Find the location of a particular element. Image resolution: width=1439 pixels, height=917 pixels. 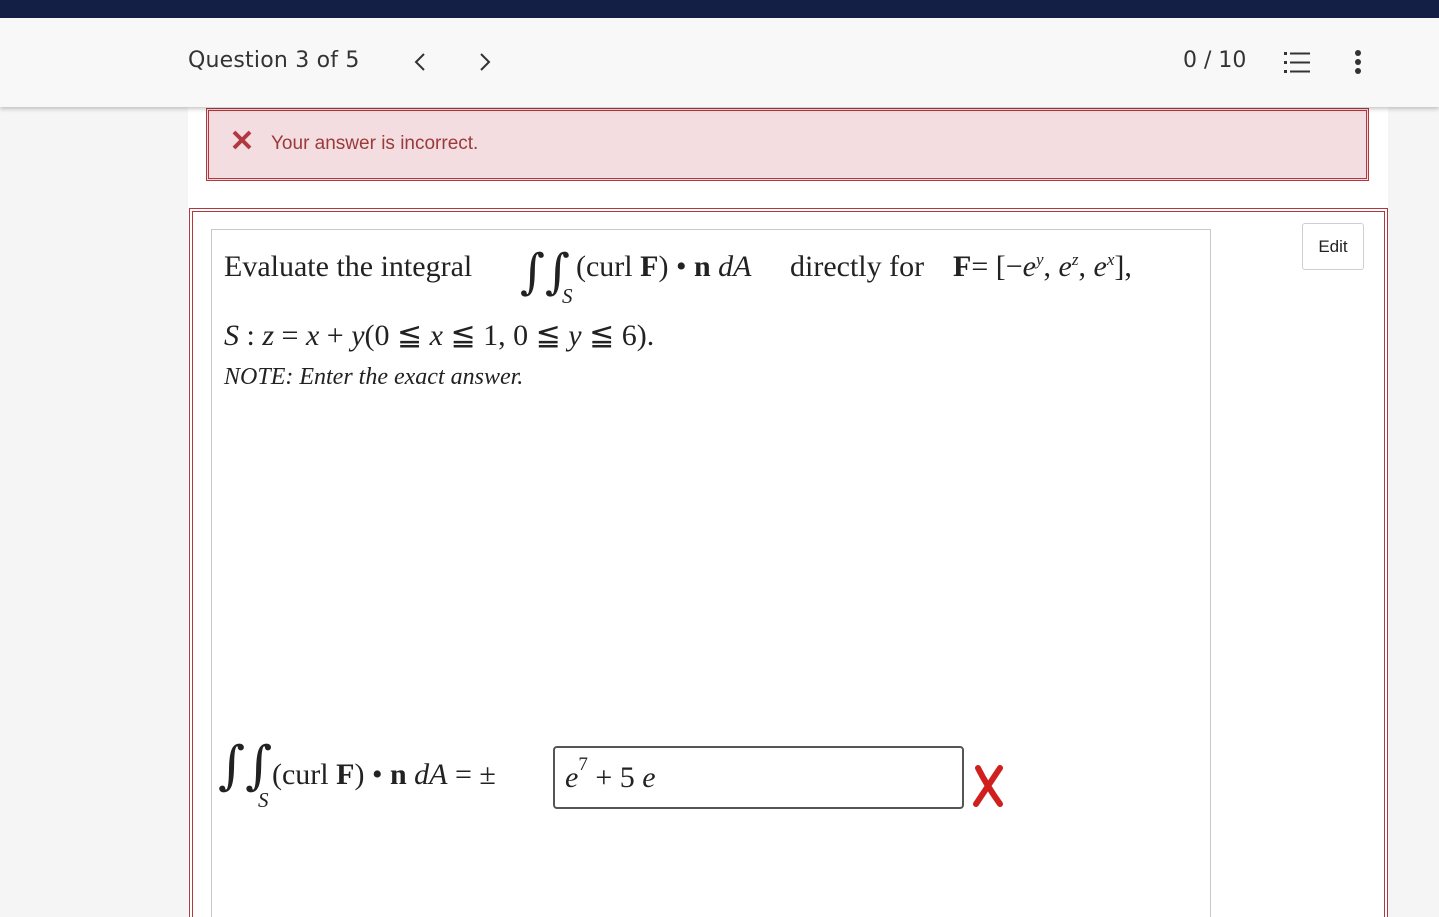

chevron-left-icon is located at coordinates (419, 62).